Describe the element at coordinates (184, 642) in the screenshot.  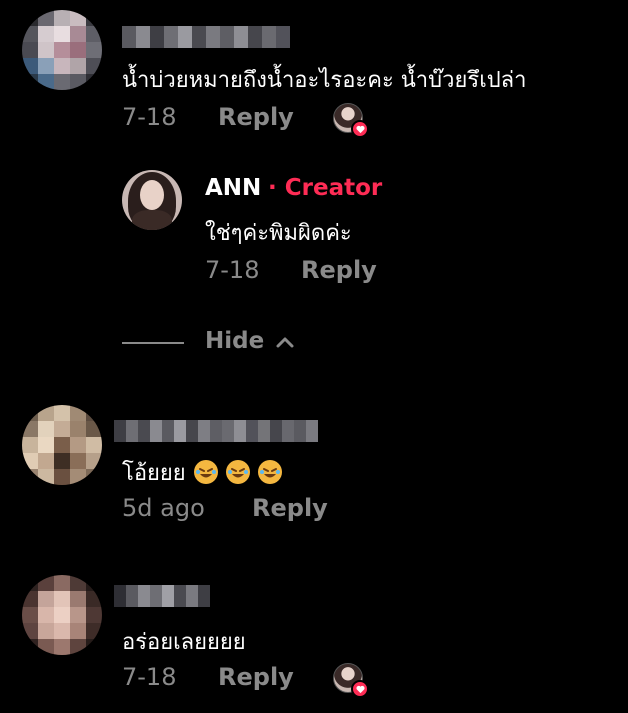
I see `comment-text: อร่อยเลยยยย` at that location.